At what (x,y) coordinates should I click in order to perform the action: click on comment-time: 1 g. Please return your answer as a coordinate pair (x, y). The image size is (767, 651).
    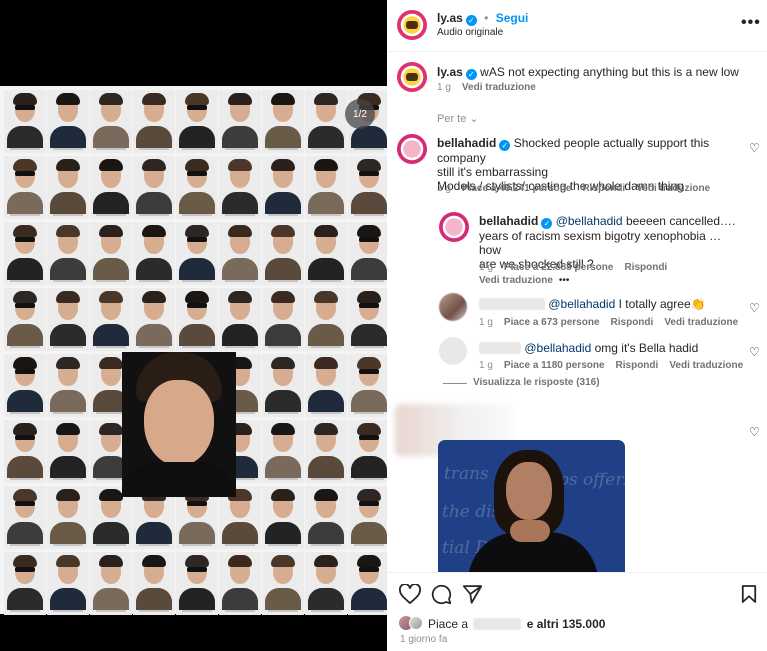
    Looking at the image, I should click on (444, 188).